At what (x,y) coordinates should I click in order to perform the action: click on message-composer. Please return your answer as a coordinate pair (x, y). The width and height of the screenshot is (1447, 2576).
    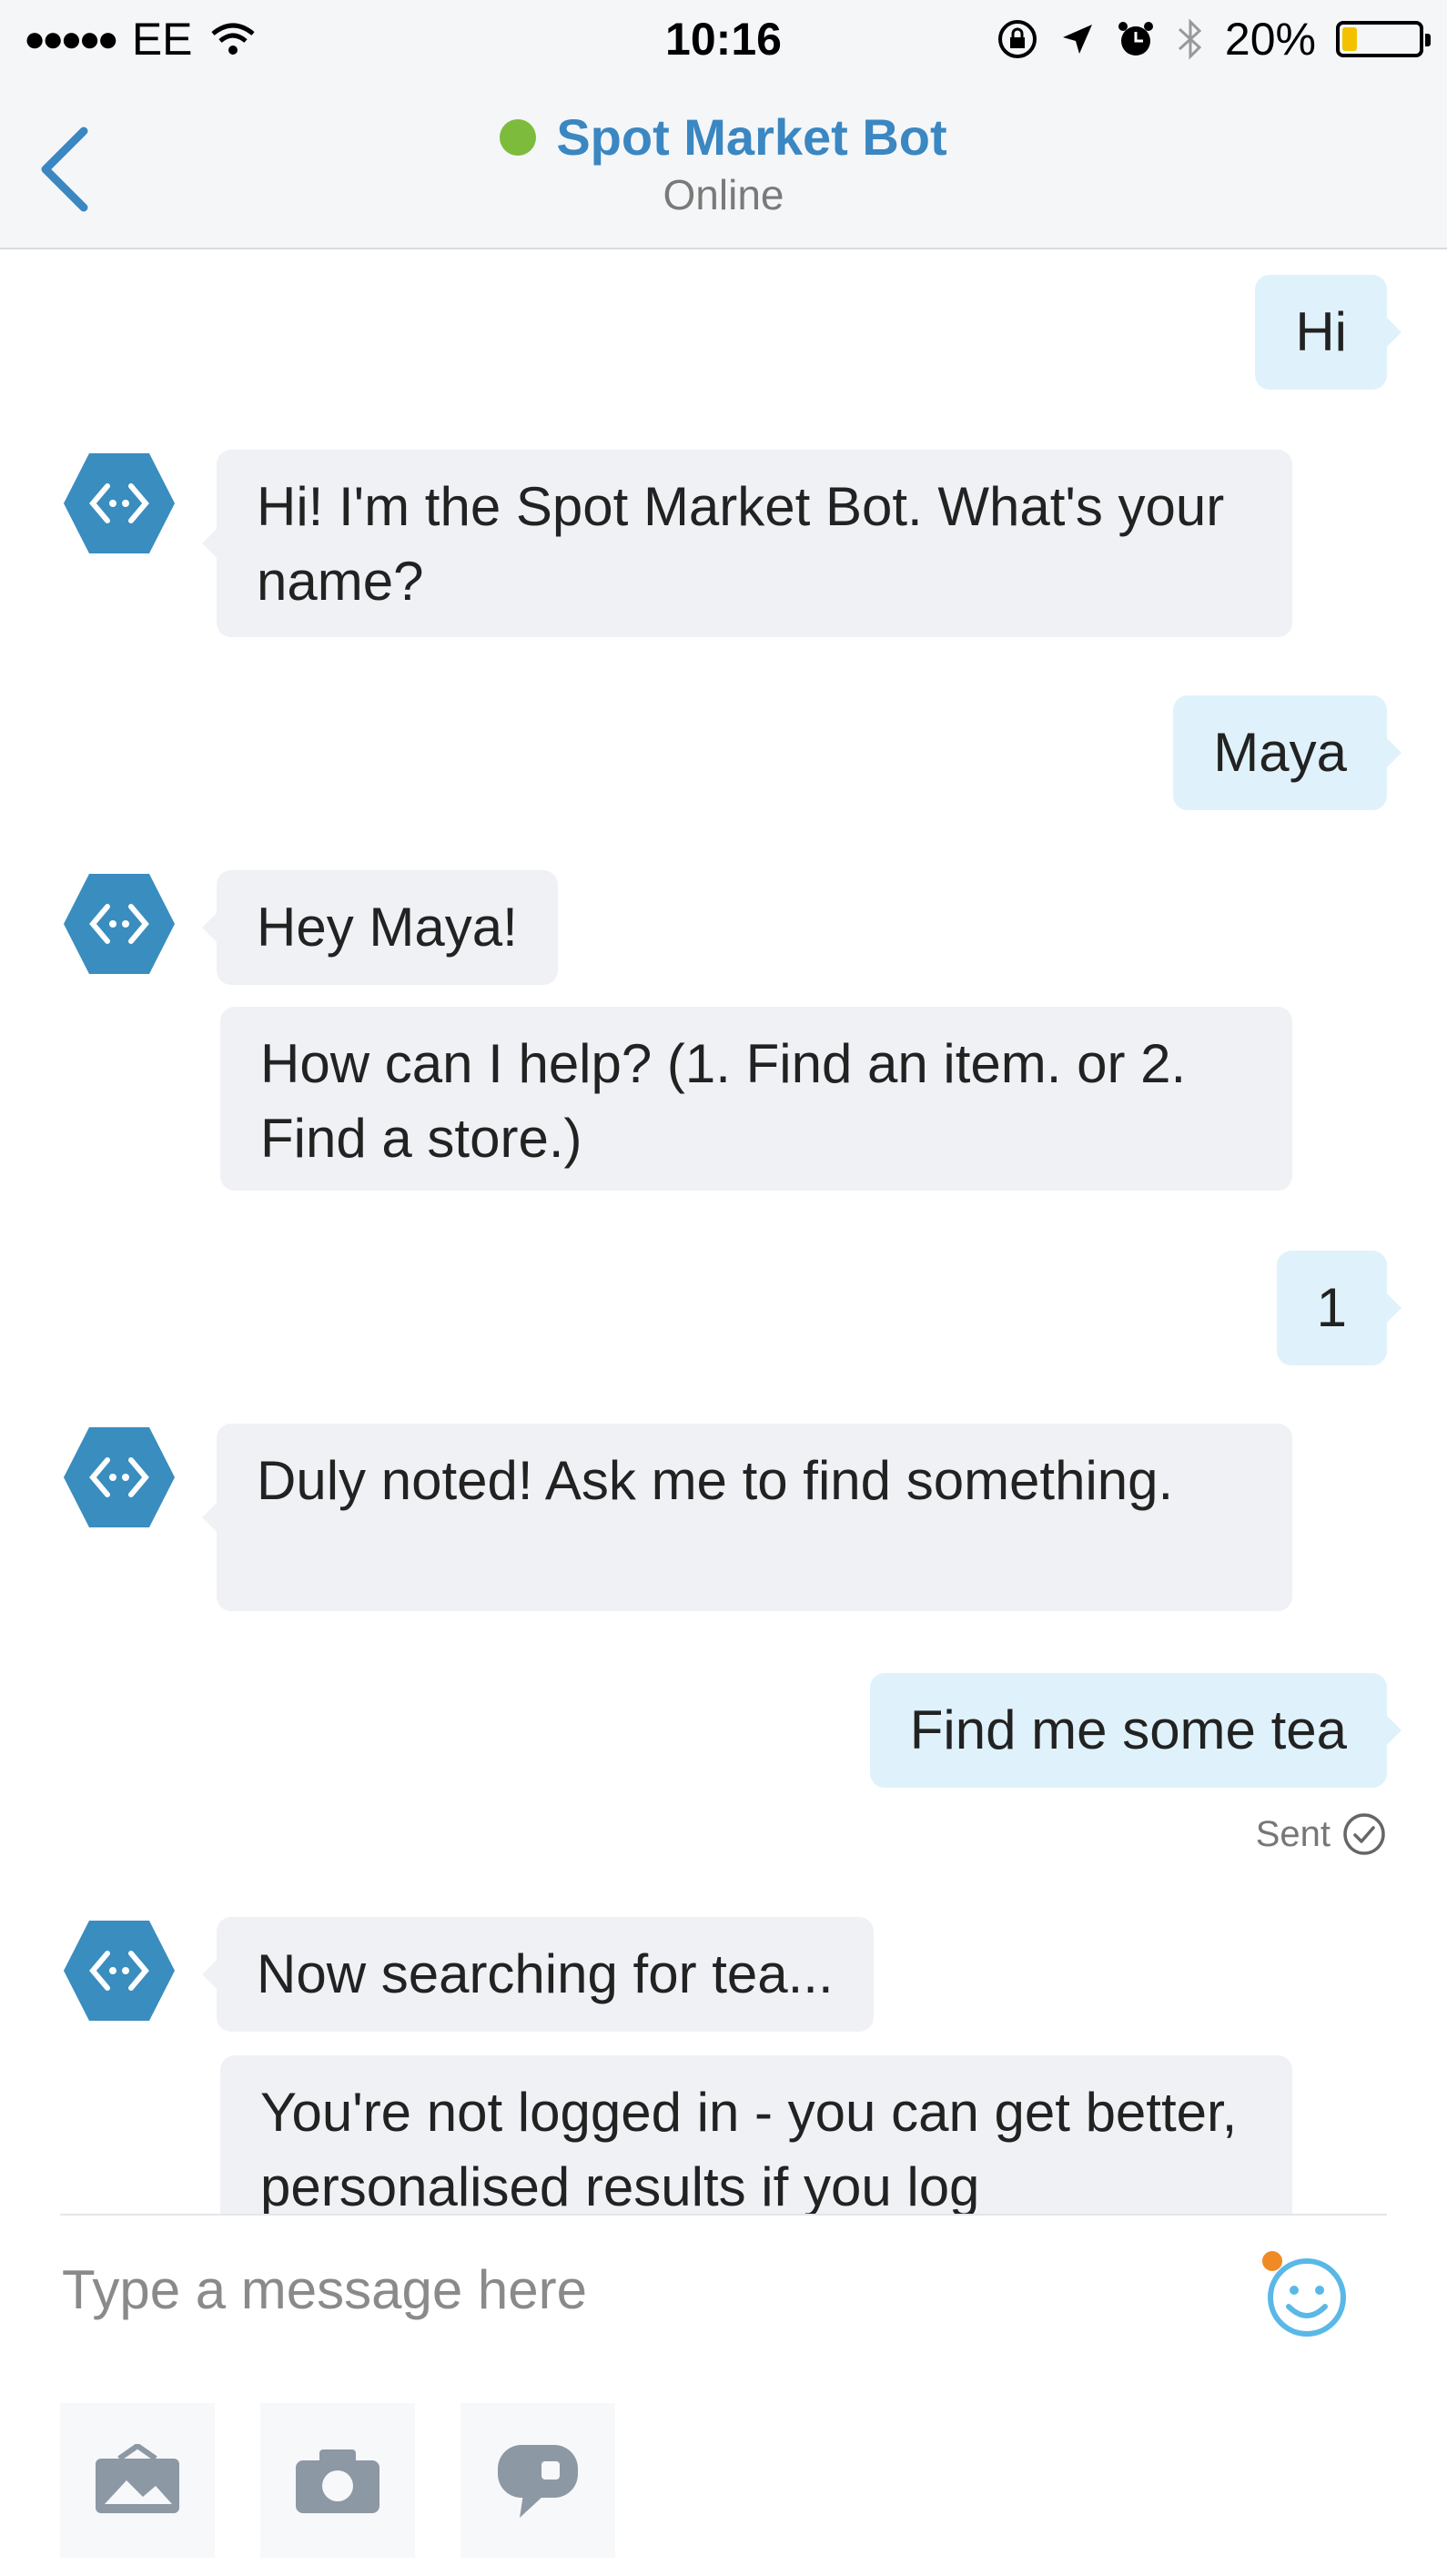
    Looking at the image, I should click on (723, 2296).